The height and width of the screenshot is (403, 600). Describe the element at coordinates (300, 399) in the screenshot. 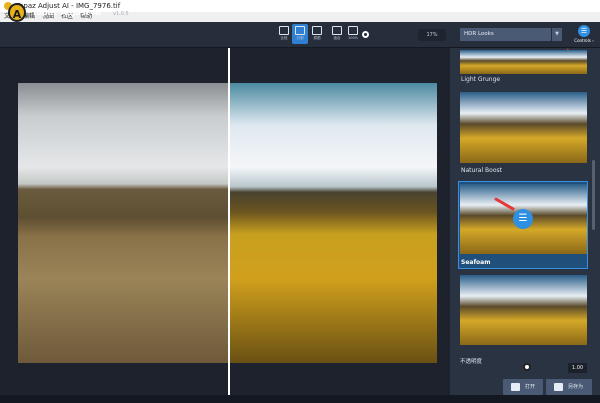

I see `status-bar` at that location.